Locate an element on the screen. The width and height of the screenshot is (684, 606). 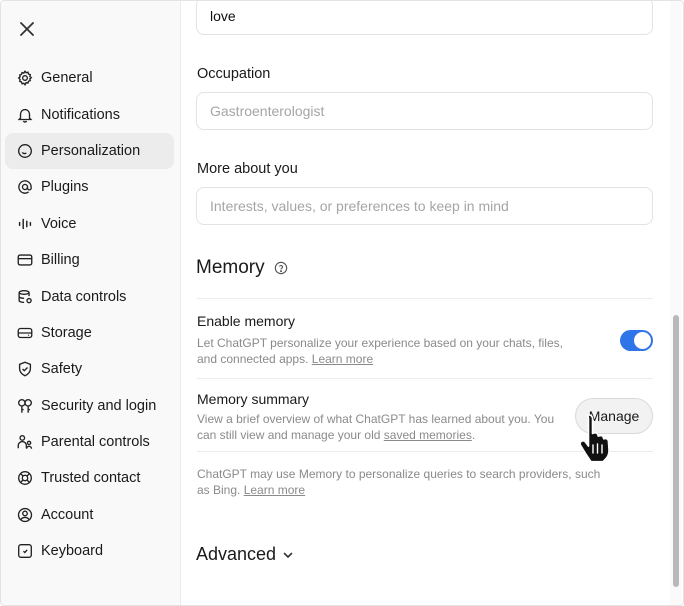
sidebar-item-label: Personalization is located at coordinates (91, 150).